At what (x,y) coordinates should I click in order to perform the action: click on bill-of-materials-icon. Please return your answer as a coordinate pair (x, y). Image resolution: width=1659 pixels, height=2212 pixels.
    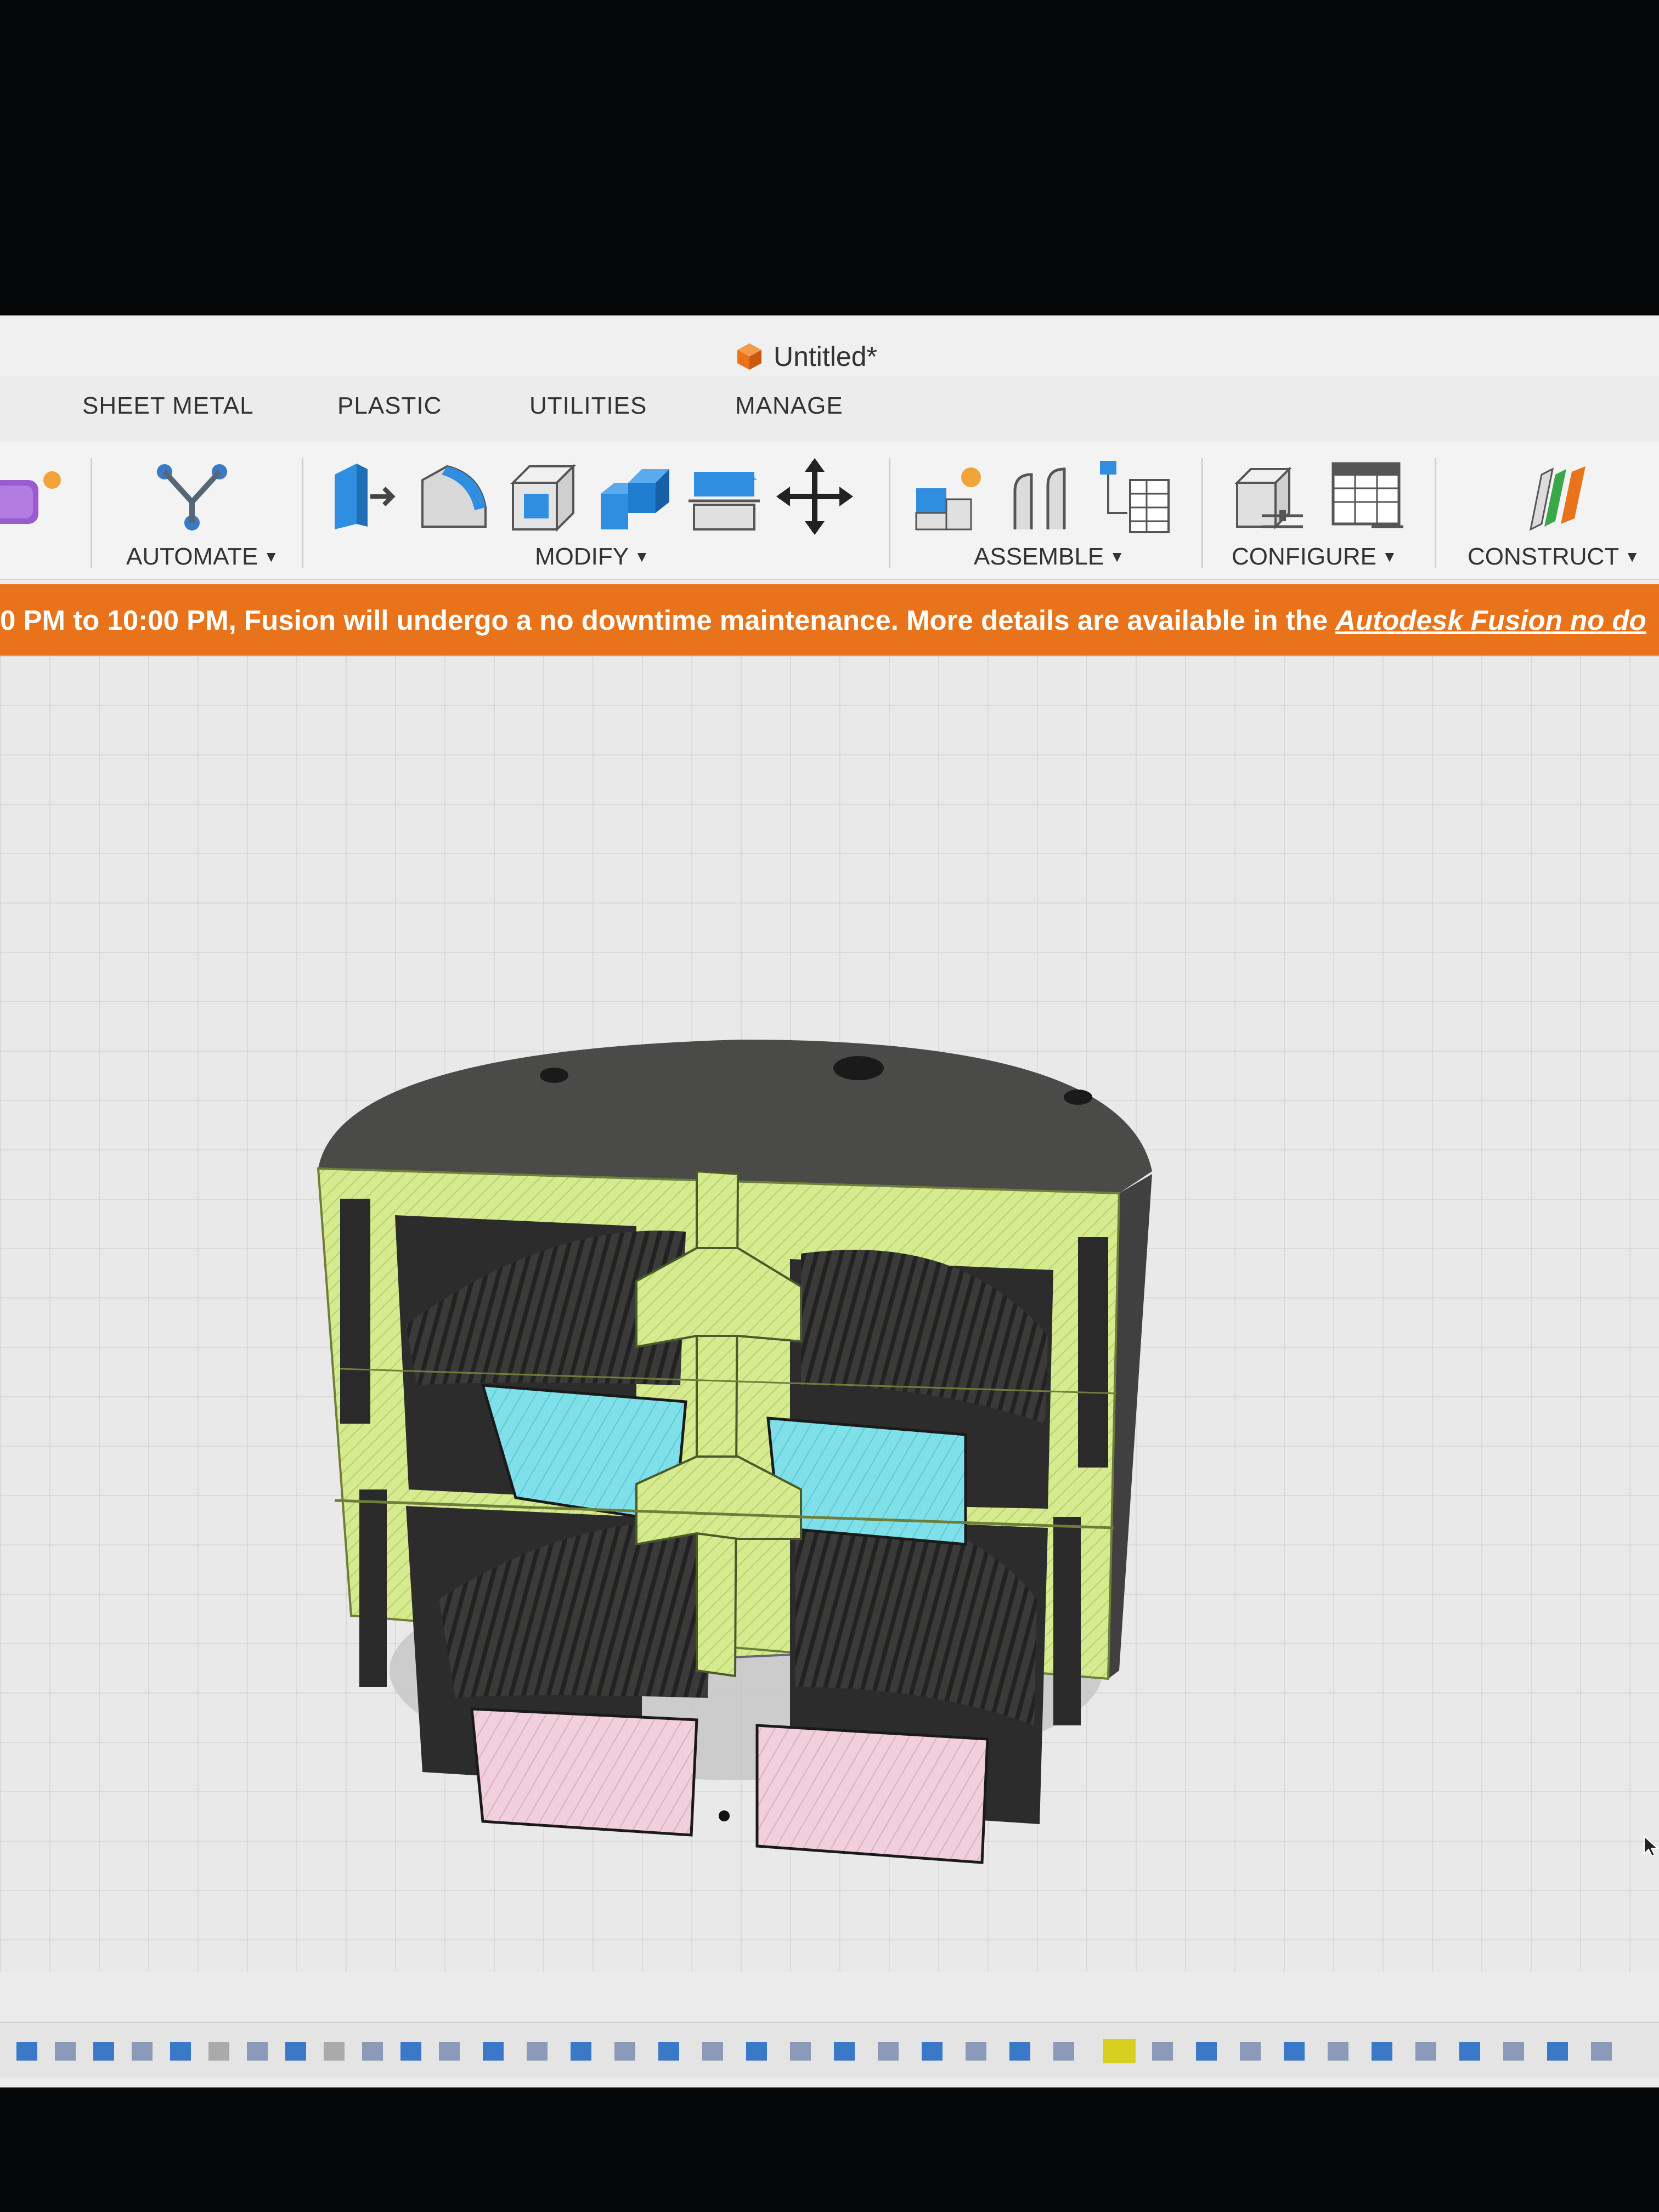
    Looking at the image, I should click on (1135, 497).